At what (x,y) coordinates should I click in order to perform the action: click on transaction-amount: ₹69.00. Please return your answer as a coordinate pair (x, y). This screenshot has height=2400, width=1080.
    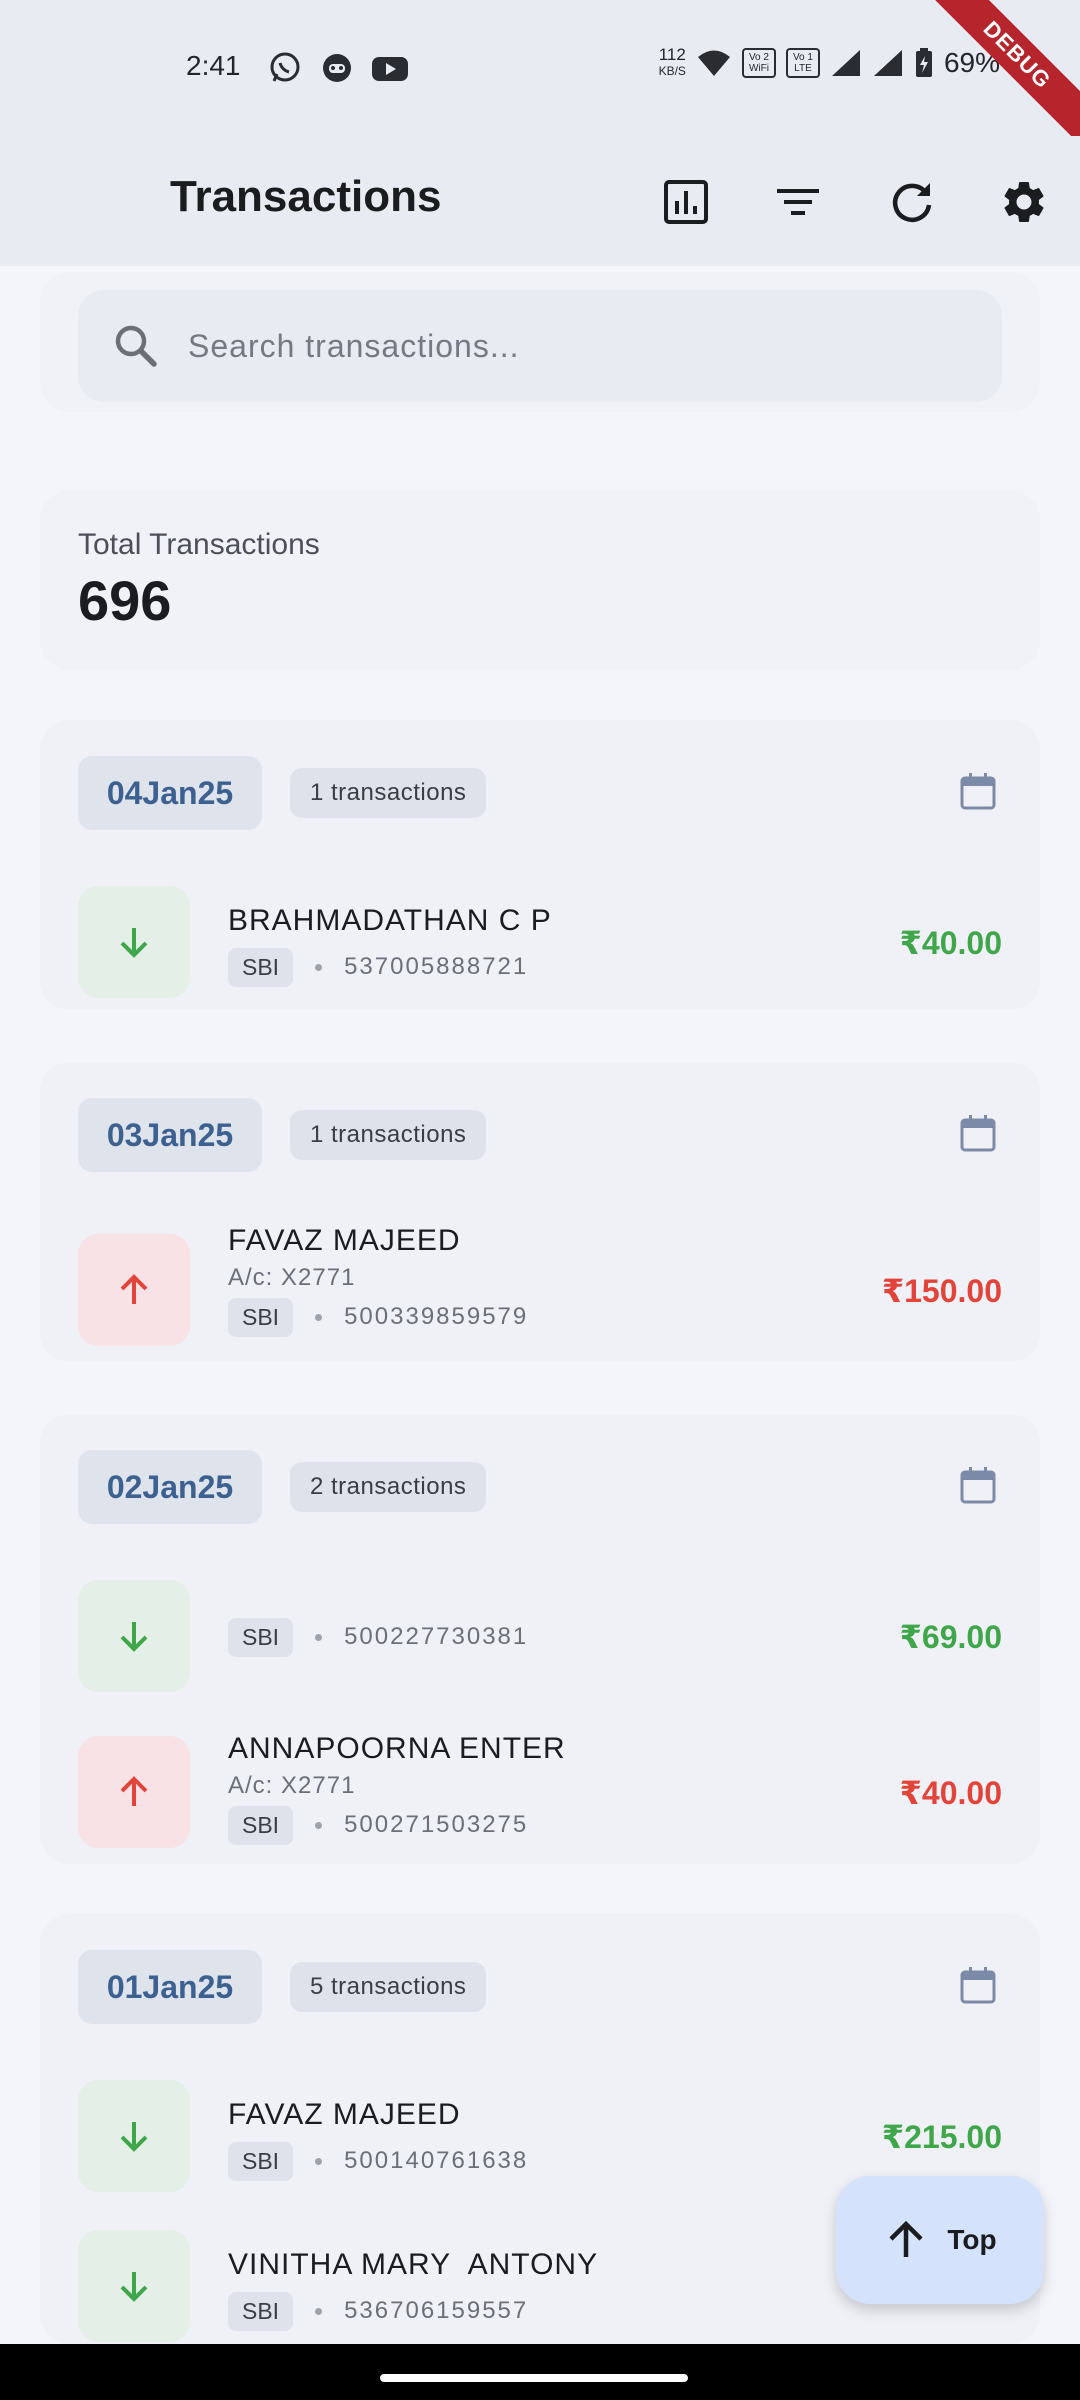
    Looking at the image, I should click on (950, 1637).